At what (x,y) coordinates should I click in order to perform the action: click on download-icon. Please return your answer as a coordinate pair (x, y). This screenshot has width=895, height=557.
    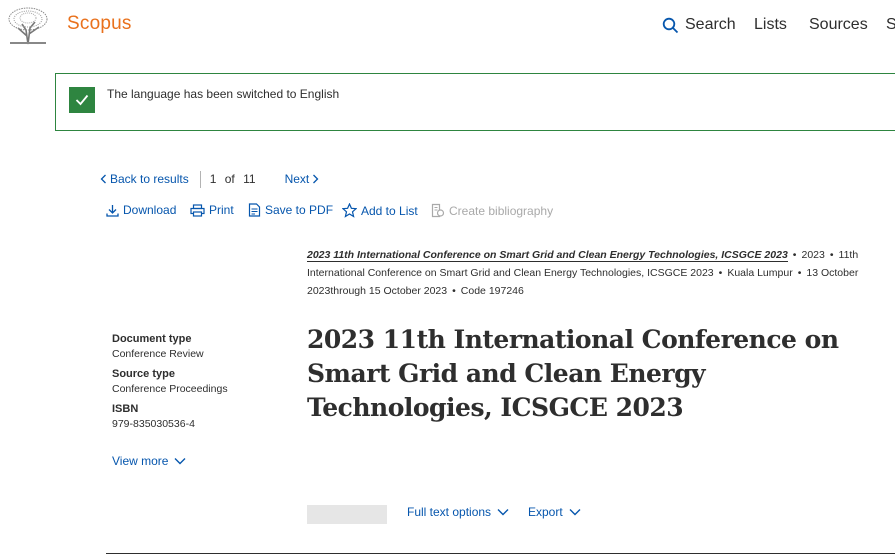
    Looking at the image, I should click on (112, 210).